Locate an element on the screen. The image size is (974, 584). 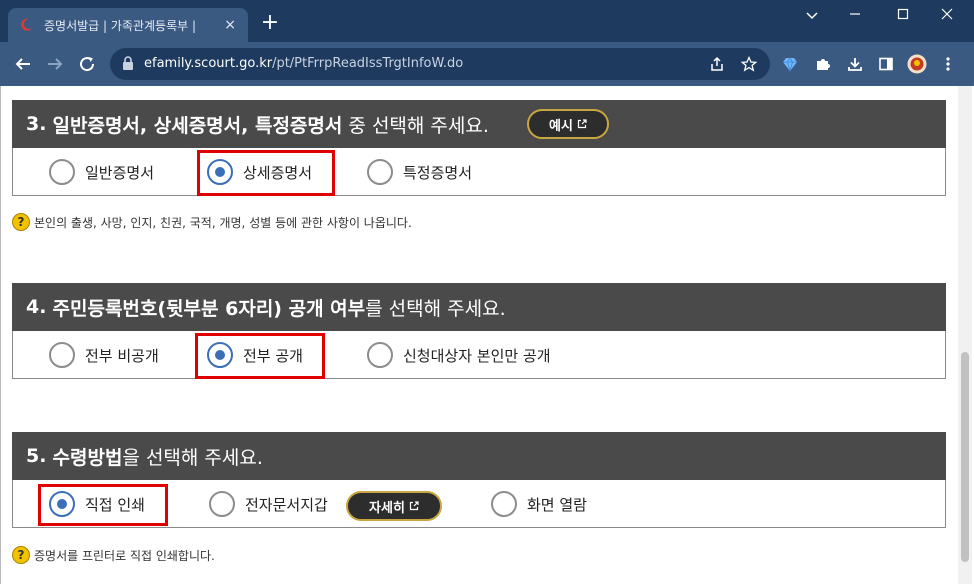
scrollbar-thumb is located at coordinates (965, 457).